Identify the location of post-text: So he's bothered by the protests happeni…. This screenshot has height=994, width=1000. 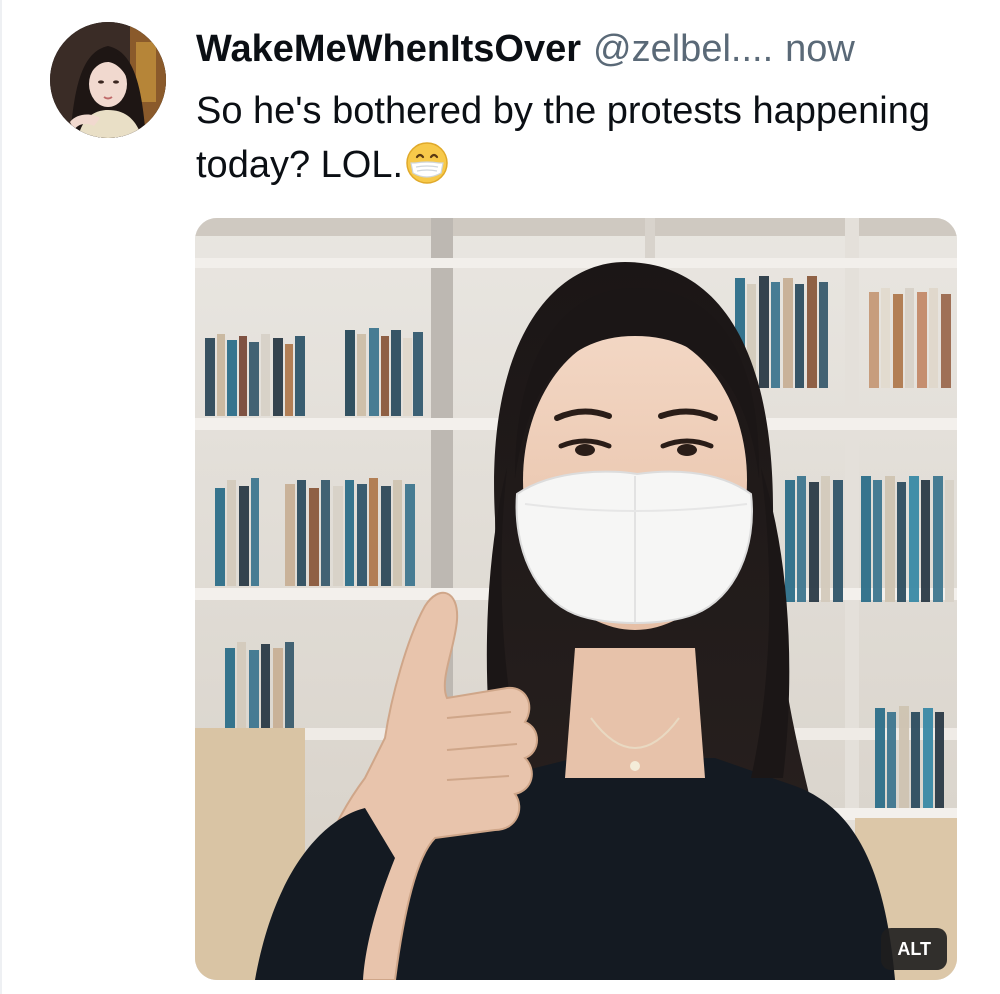
(563, 138).